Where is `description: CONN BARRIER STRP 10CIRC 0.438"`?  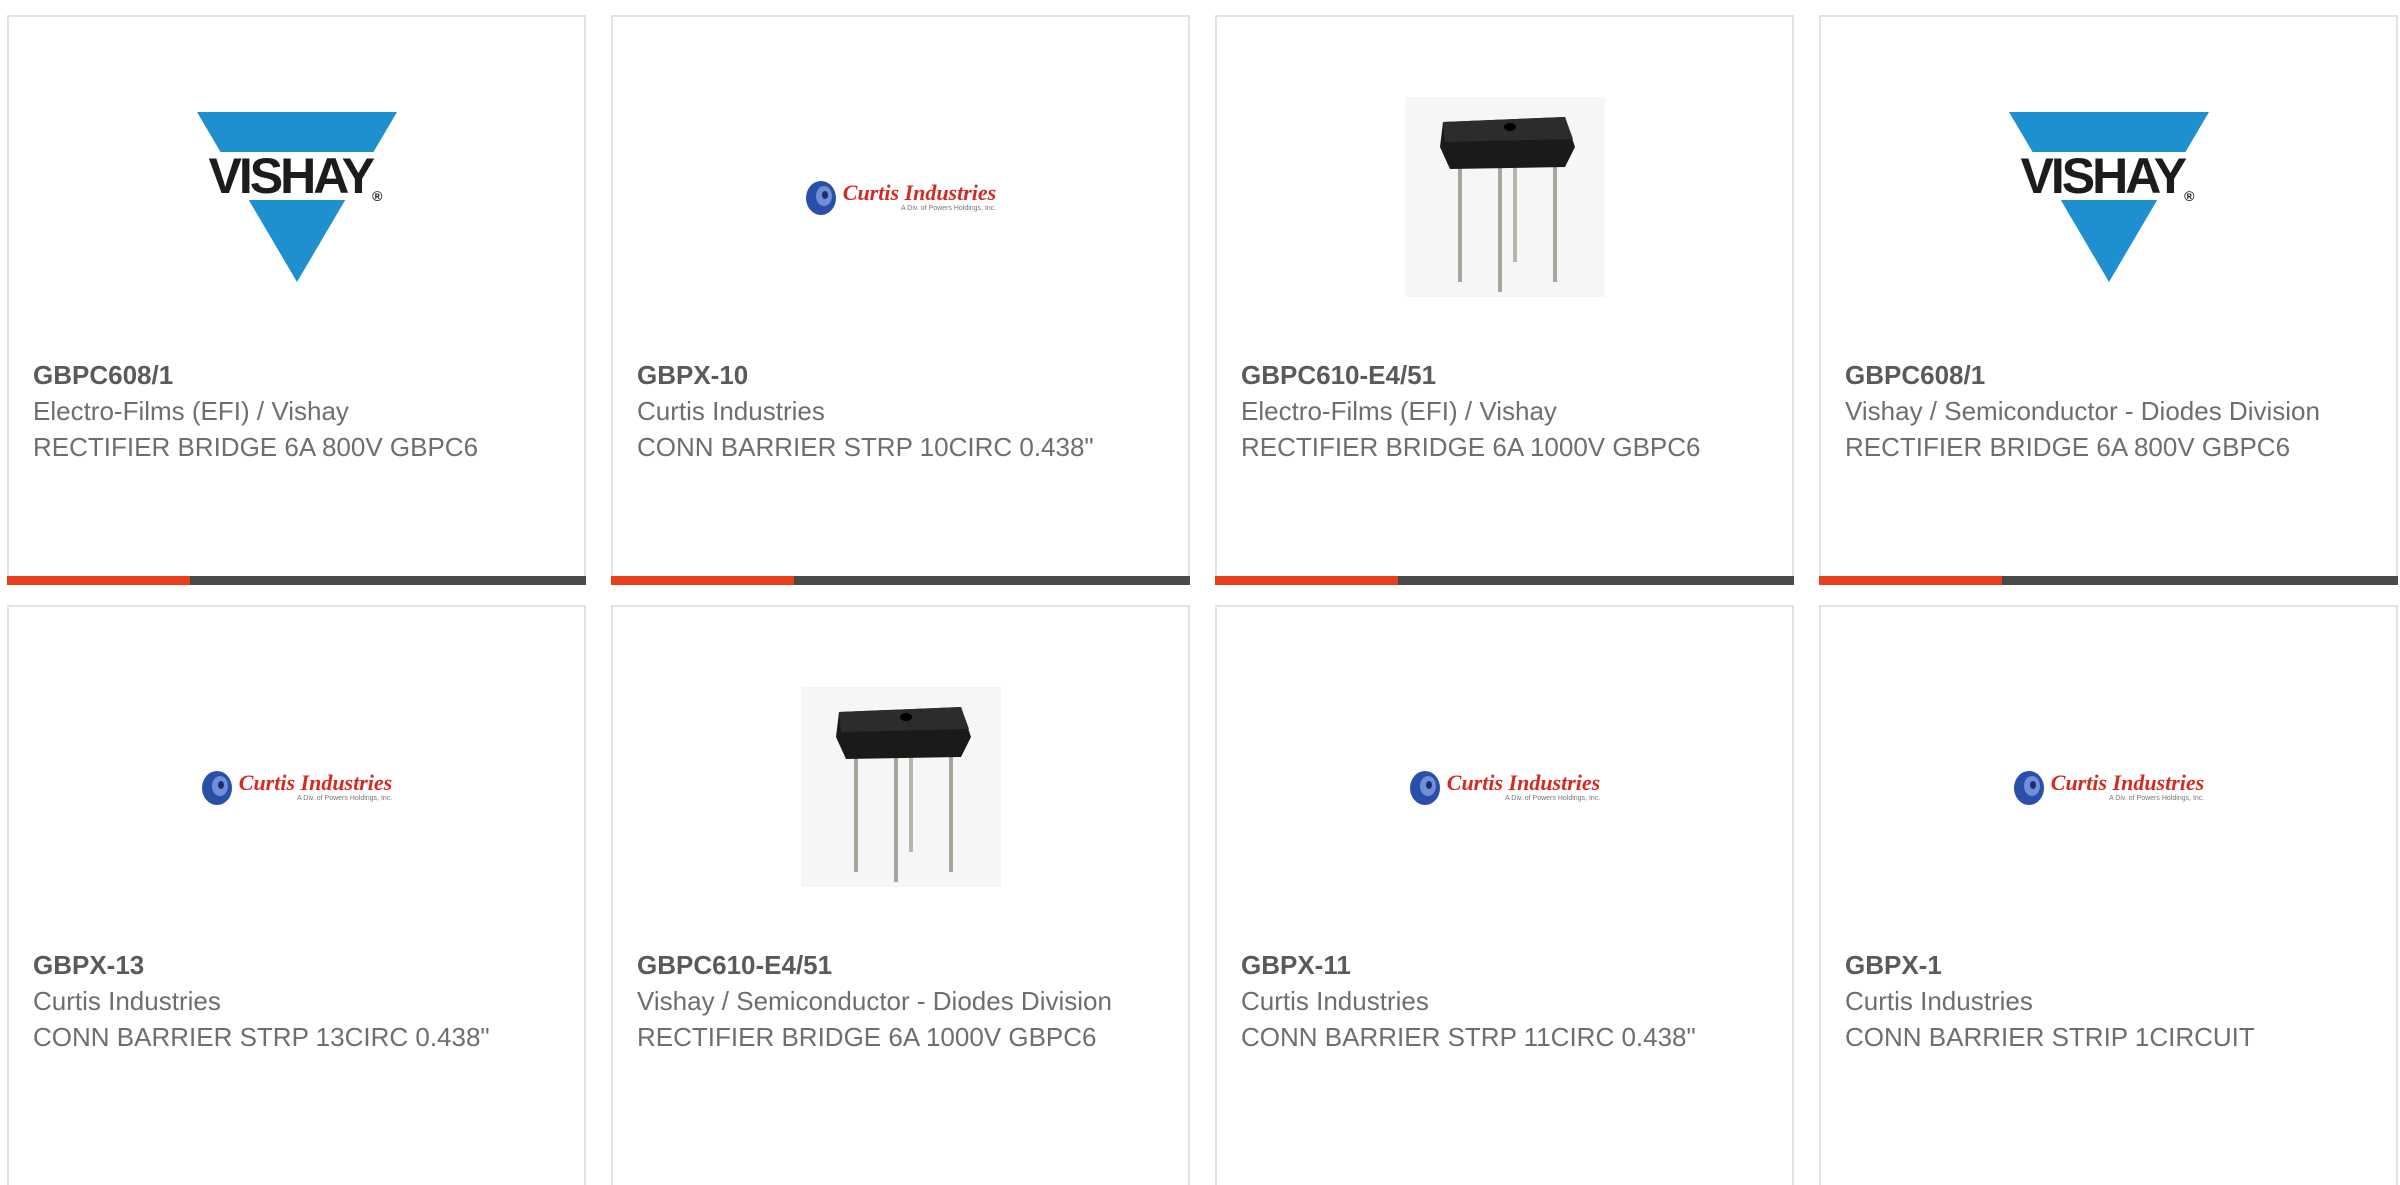
description: CONN BARRIER STRP 10CIRC 0.438" is located at coordinates (865, 447).